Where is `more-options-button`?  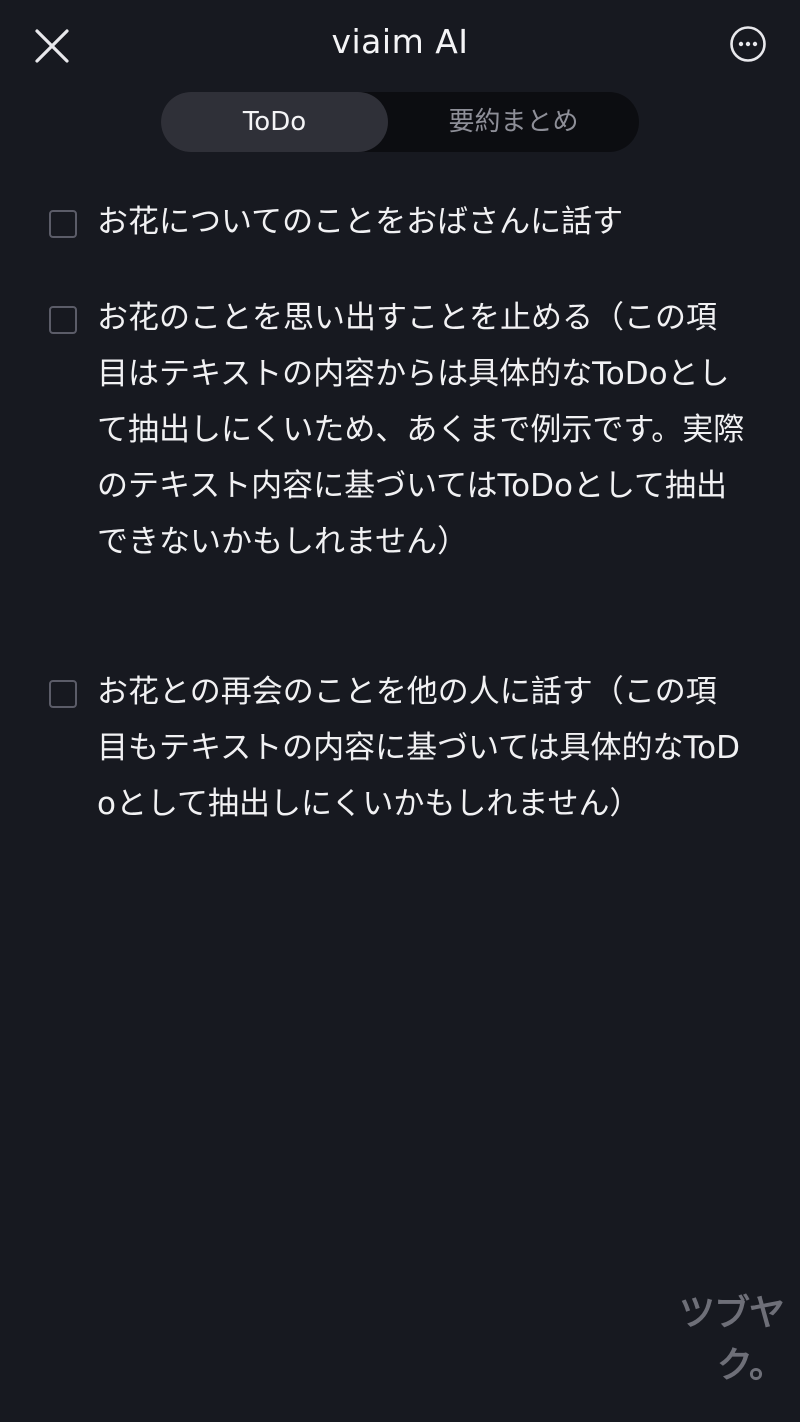 more-options-button is located at coordinates (748, 44).